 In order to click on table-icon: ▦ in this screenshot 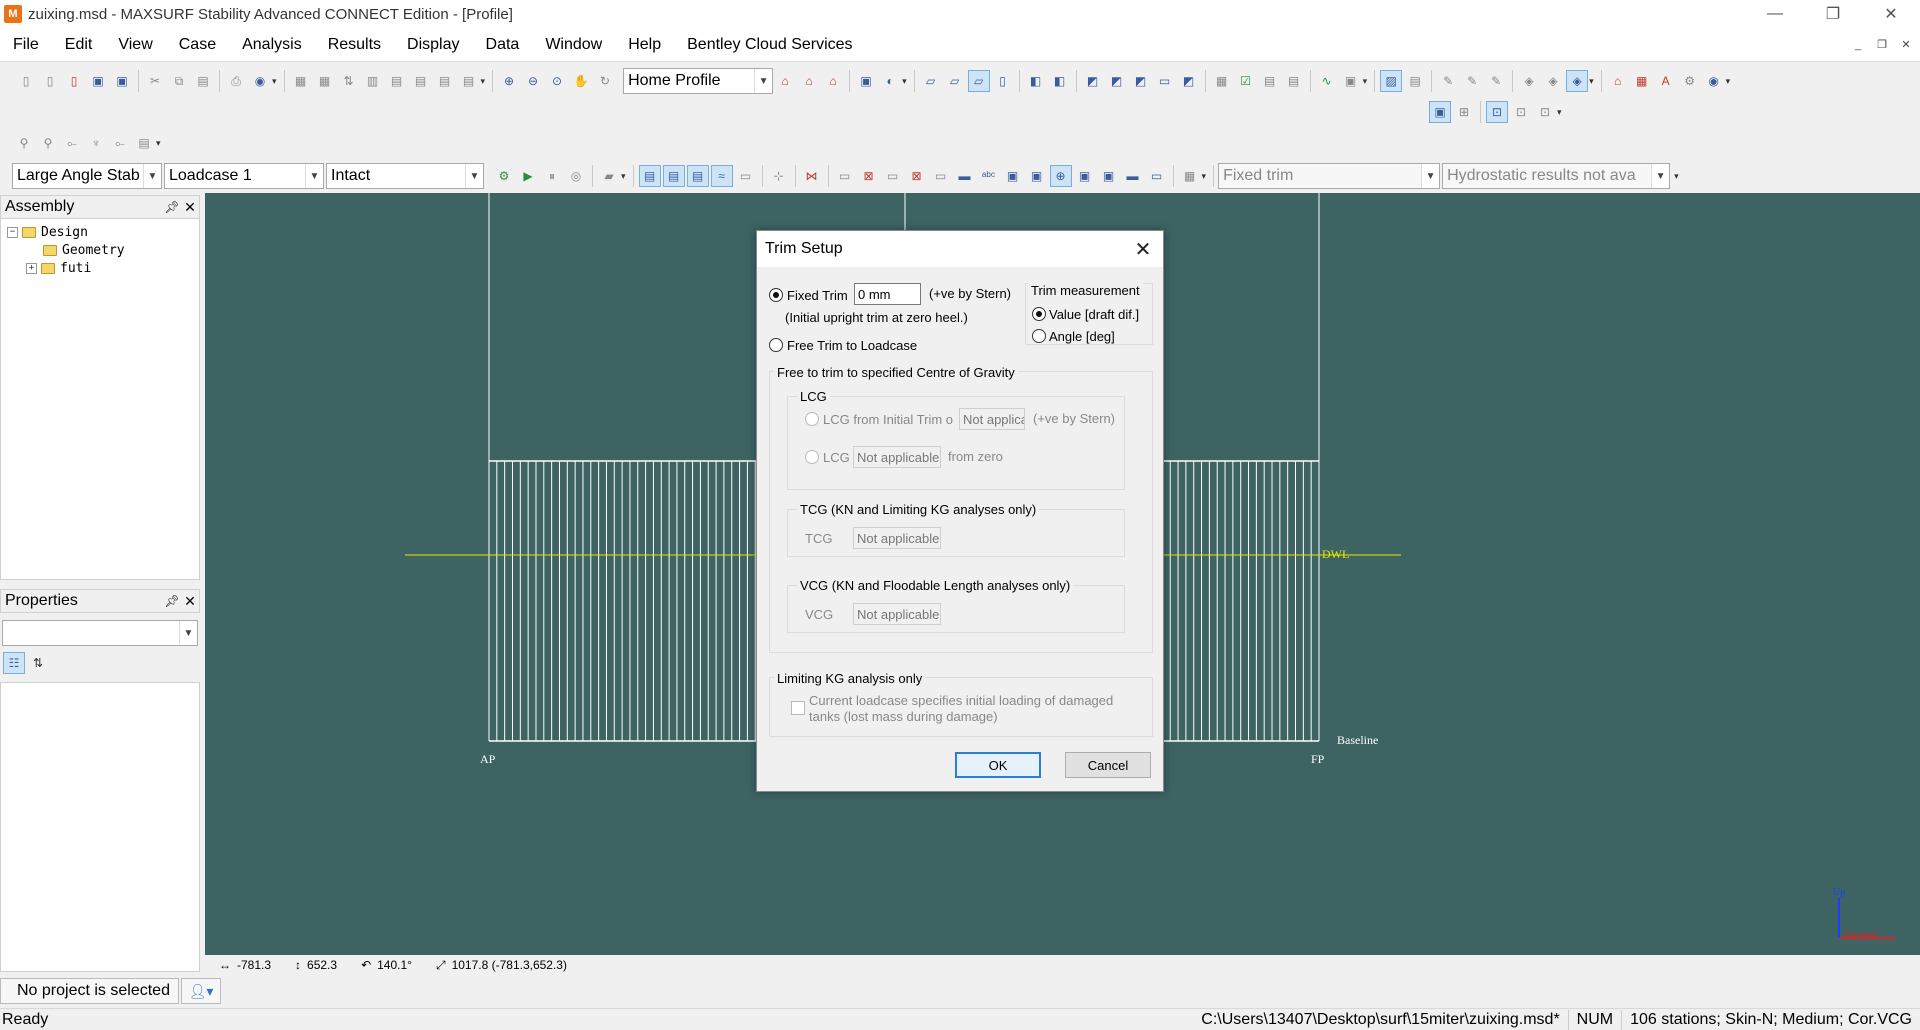, I will do `click(301, 81)`.